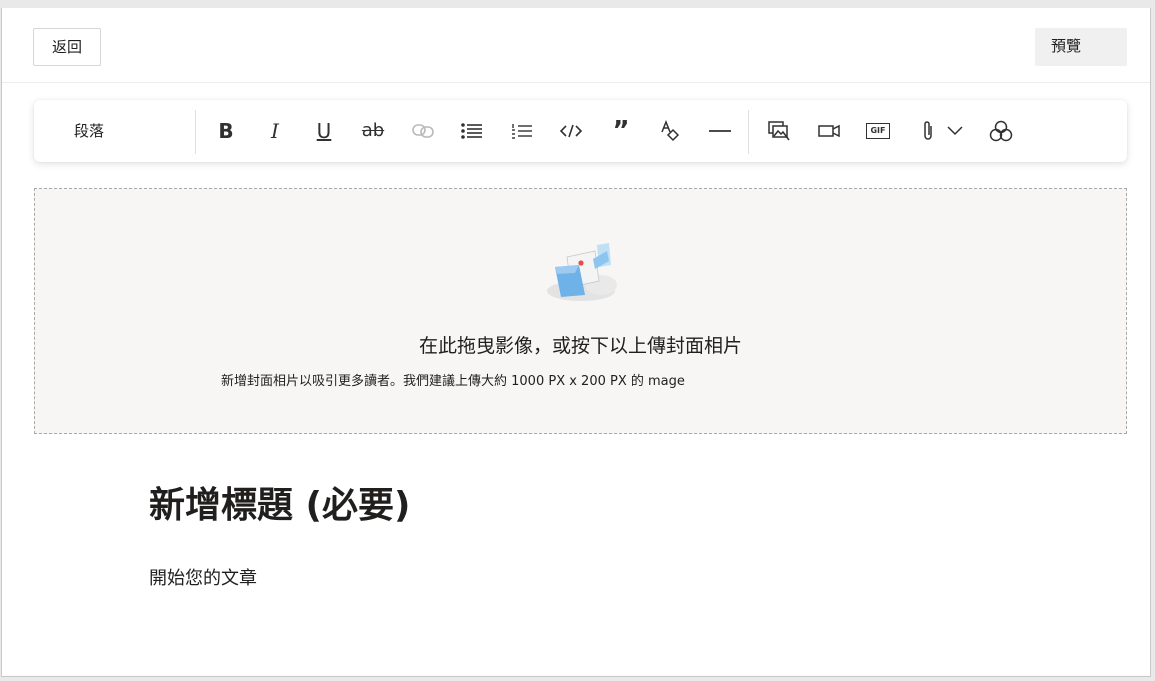 The height and width of the screenshot is (681, 1155). I want to click on top-bar: 返回 預覽, so click(576, 45).